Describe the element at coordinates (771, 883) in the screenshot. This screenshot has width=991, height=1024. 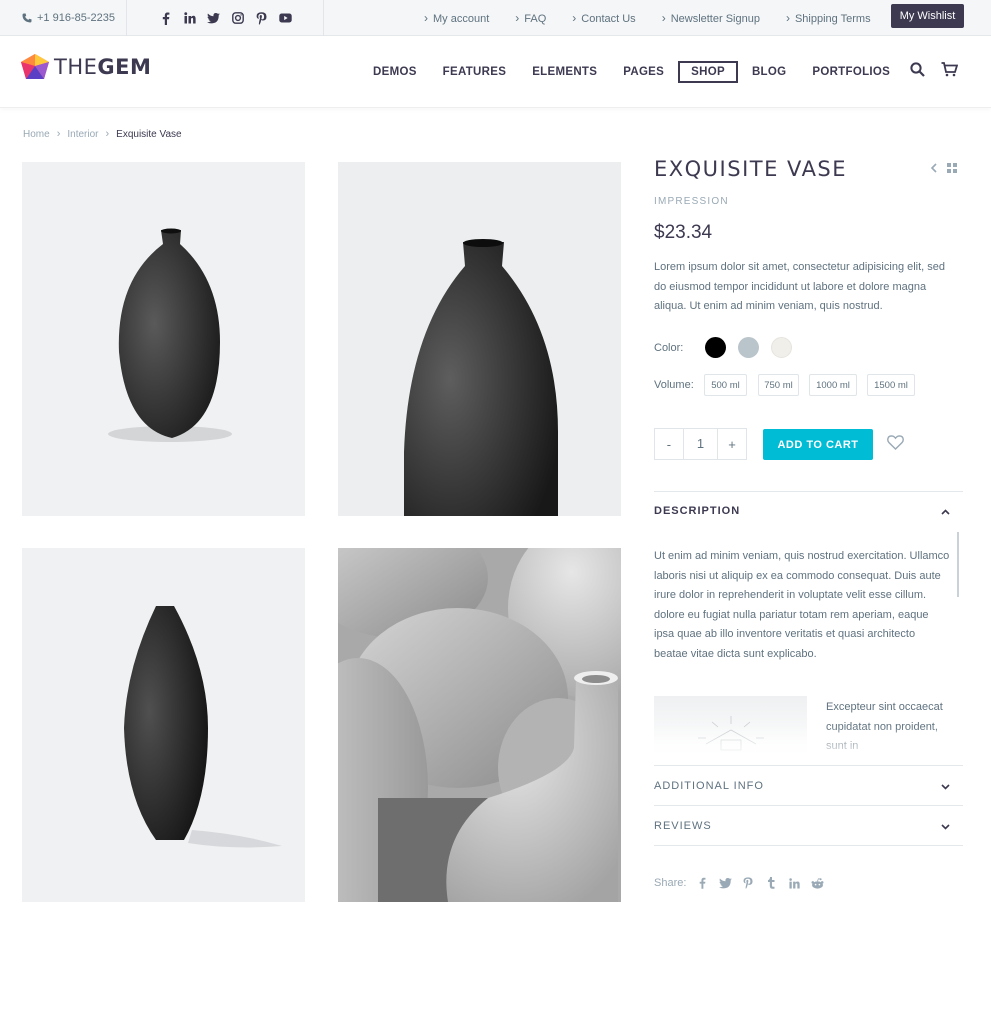
I see `tumblr-icon` at that location.